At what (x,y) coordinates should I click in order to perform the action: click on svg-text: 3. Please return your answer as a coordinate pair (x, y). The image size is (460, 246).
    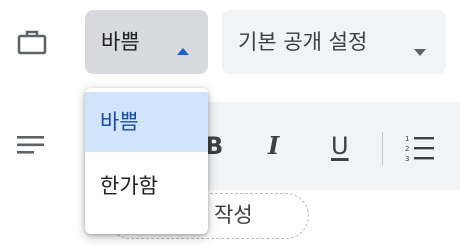
    Looking at the image, I should click on (407, 159).